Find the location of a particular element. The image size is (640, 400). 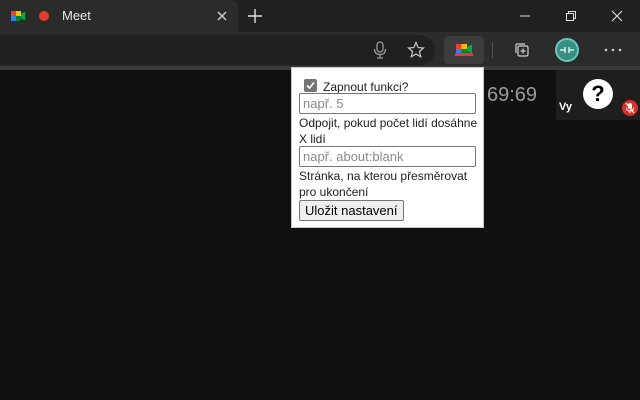

self-name-label: Vy is located at coordinates (566, 107).